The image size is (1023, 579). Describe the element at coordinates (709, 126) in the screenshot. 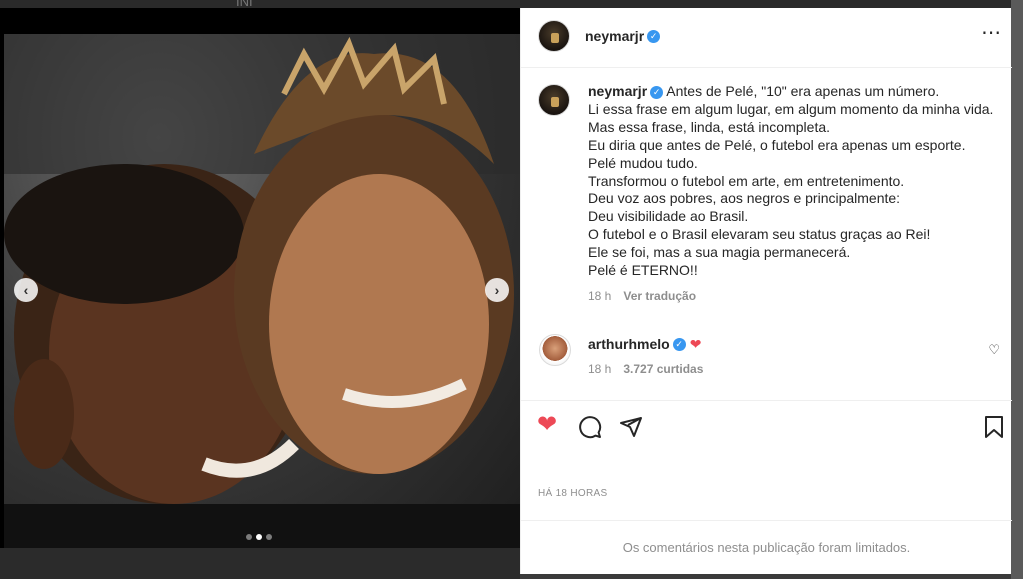

I see `caption-line: Mas essa frase, linda, está incompleta.` at that location.